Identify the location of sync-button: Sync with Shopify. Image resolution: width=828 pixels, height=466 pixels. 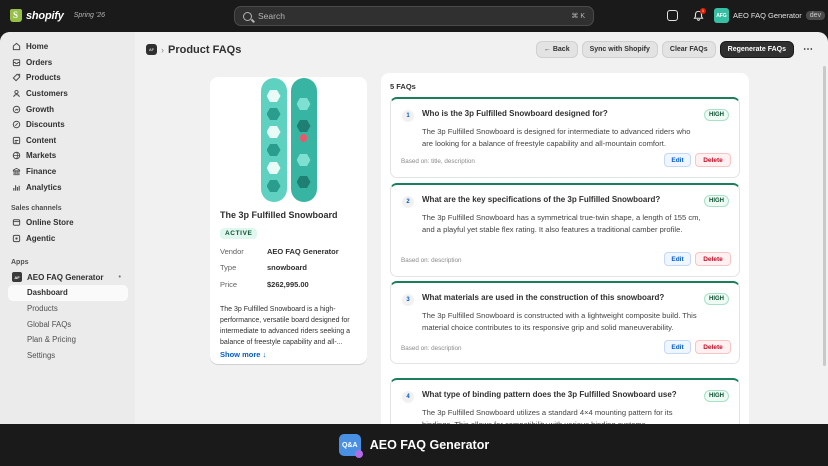
(619, 49).